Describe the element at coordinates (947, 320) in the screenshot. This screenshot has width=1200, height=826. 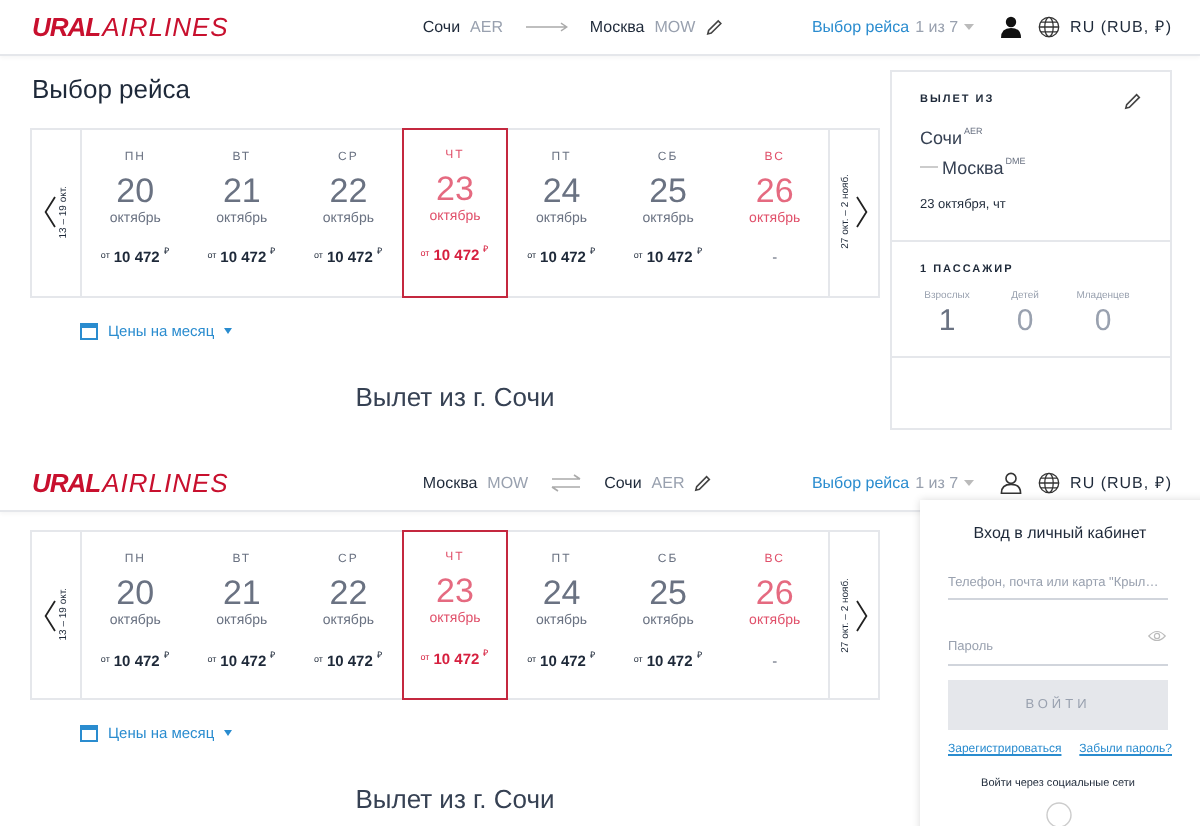
I see `passenger-count: 1` at that location.